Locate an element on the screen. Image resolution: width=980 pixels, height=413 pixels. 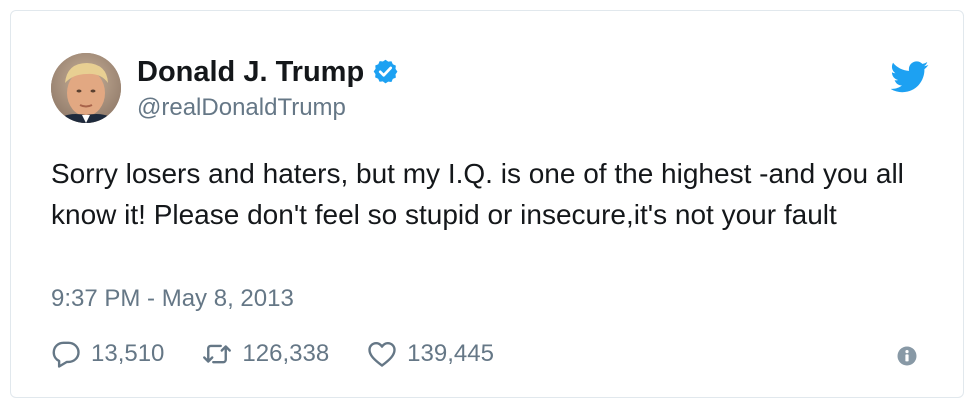
avatar is located at coordinates (86, 88).